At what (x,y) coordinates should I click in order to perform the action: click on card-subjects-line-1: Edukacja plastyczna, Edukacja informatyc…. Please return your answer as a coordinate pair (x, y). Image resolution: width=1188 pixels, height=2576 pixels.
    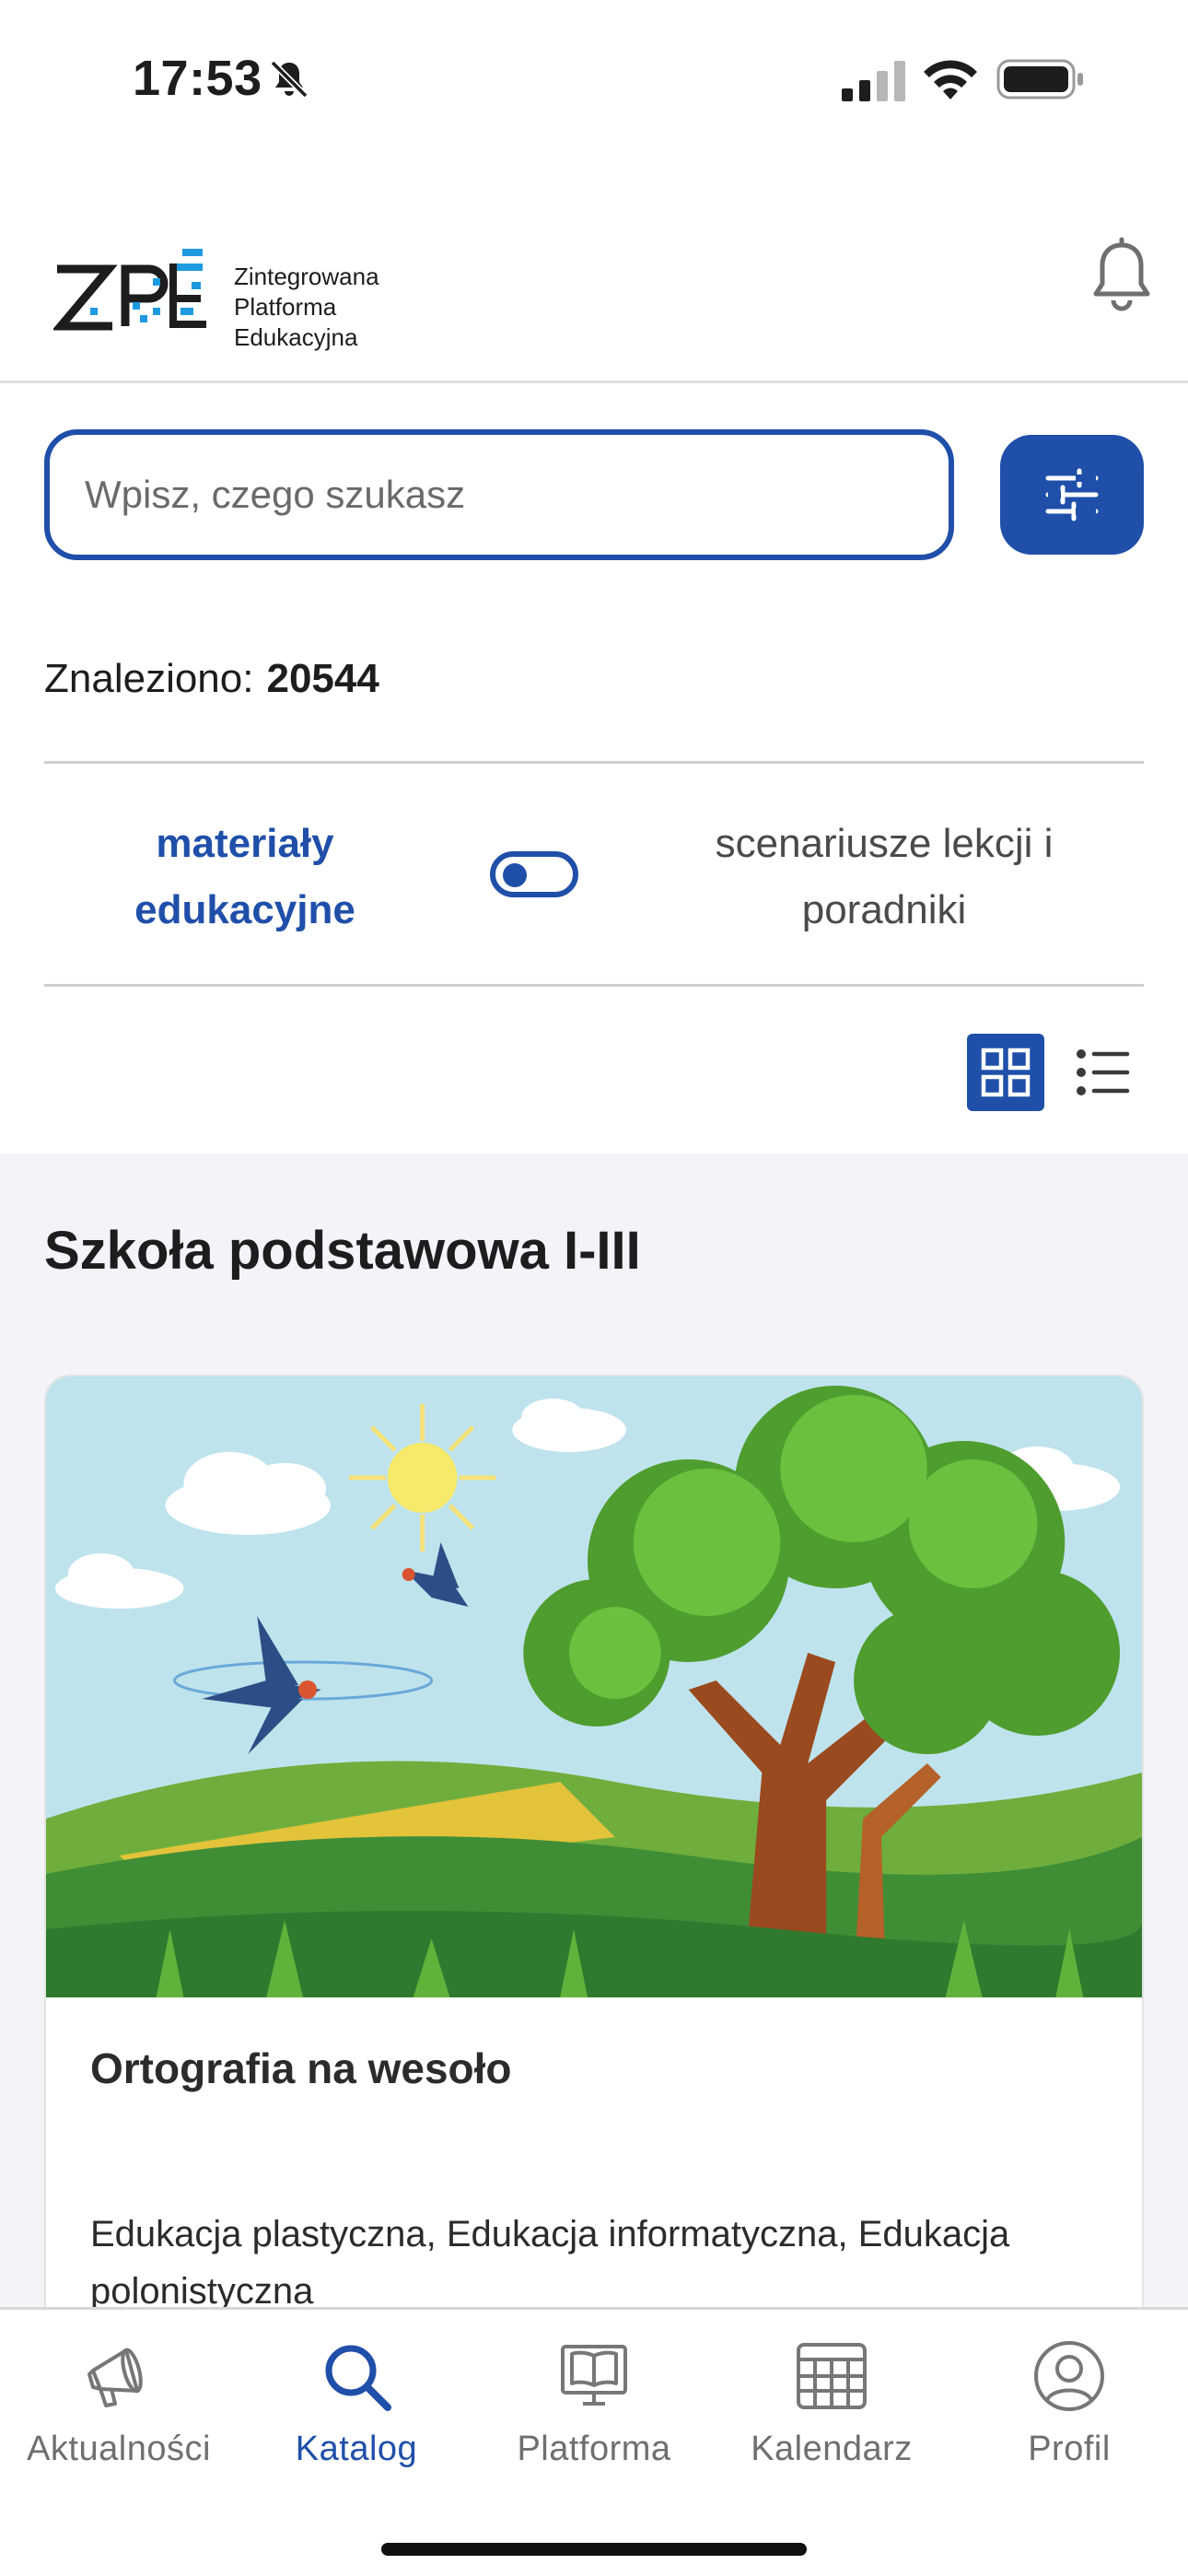
    Looking at the image, I should click on (550, 2234).